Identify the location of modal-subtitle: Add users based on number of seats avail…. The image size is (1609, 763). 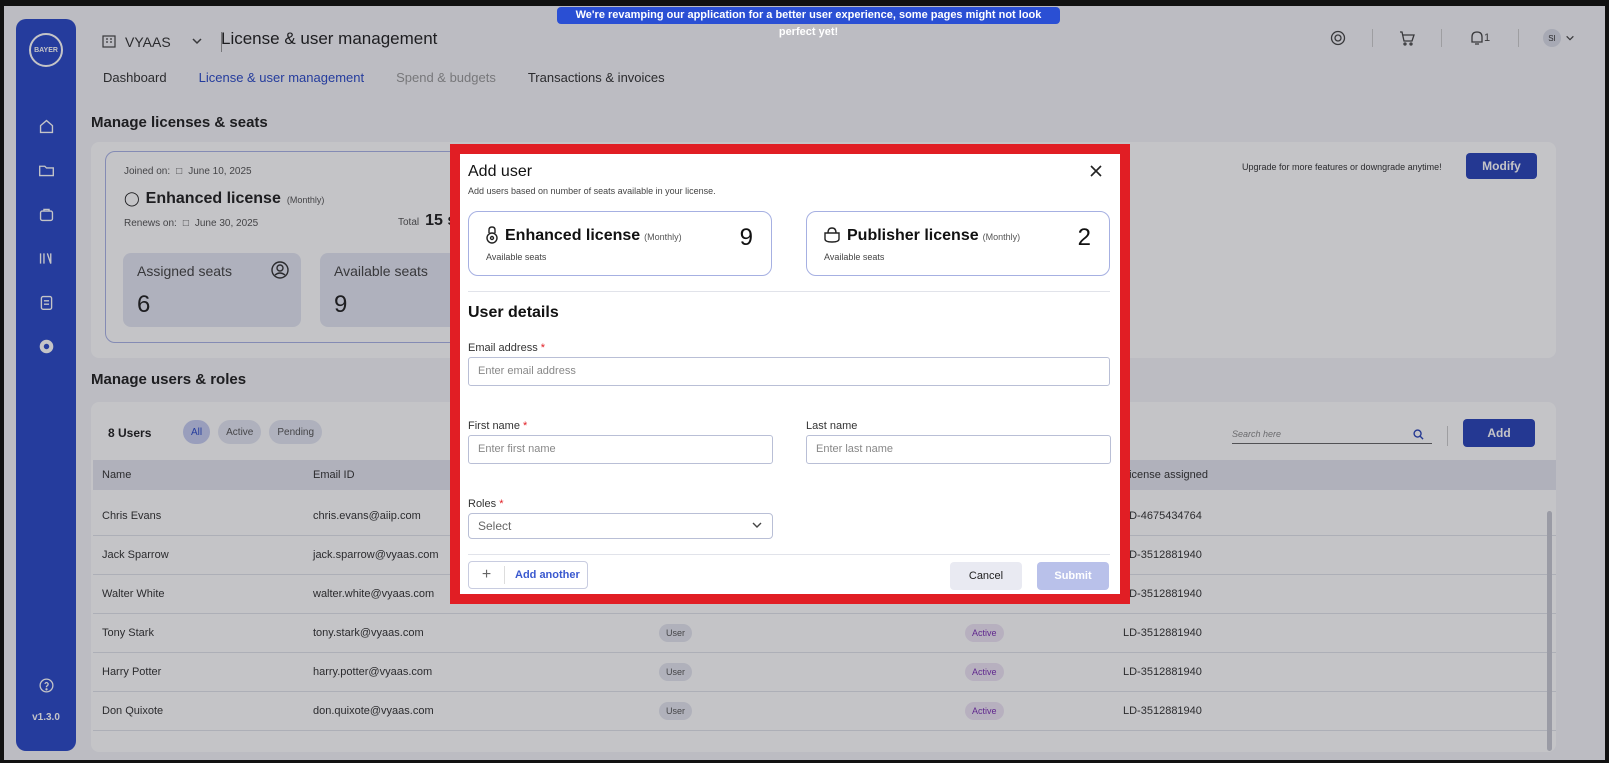
(592, 191).